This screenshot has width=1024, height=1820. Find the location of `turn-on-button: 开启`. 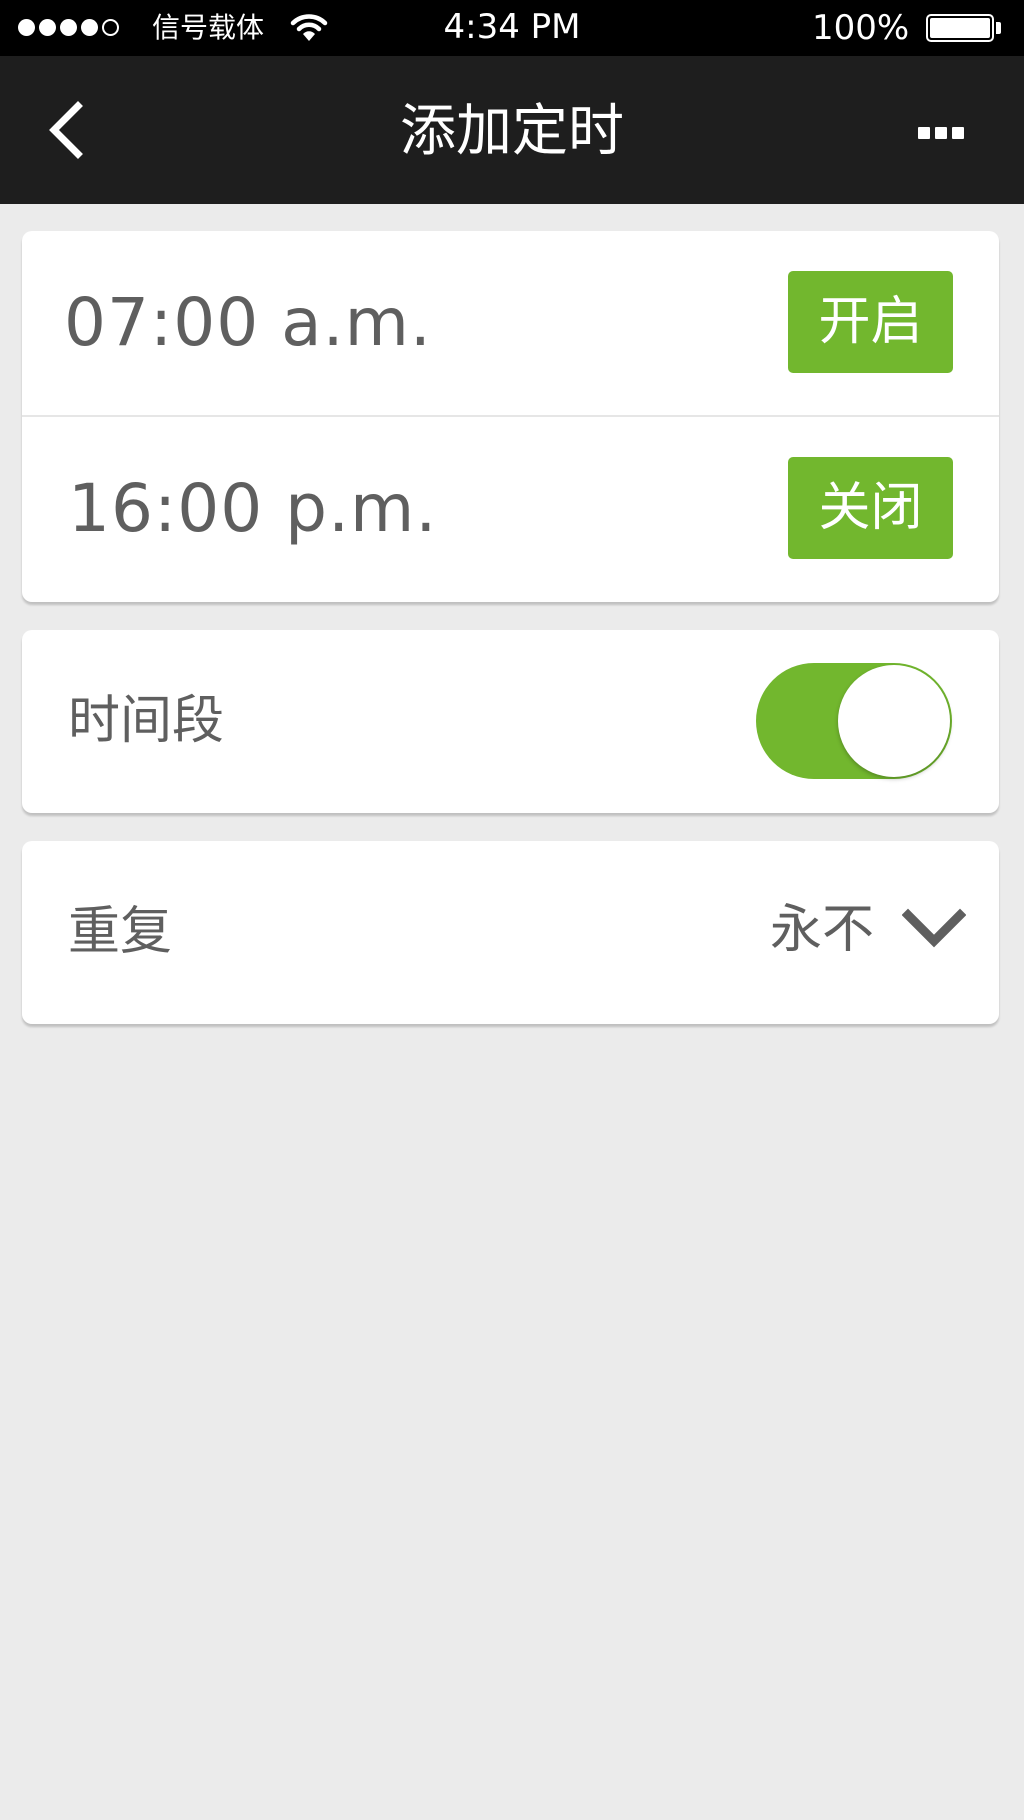

turn-on-button: 开启 is located at coordinates (870, 322).